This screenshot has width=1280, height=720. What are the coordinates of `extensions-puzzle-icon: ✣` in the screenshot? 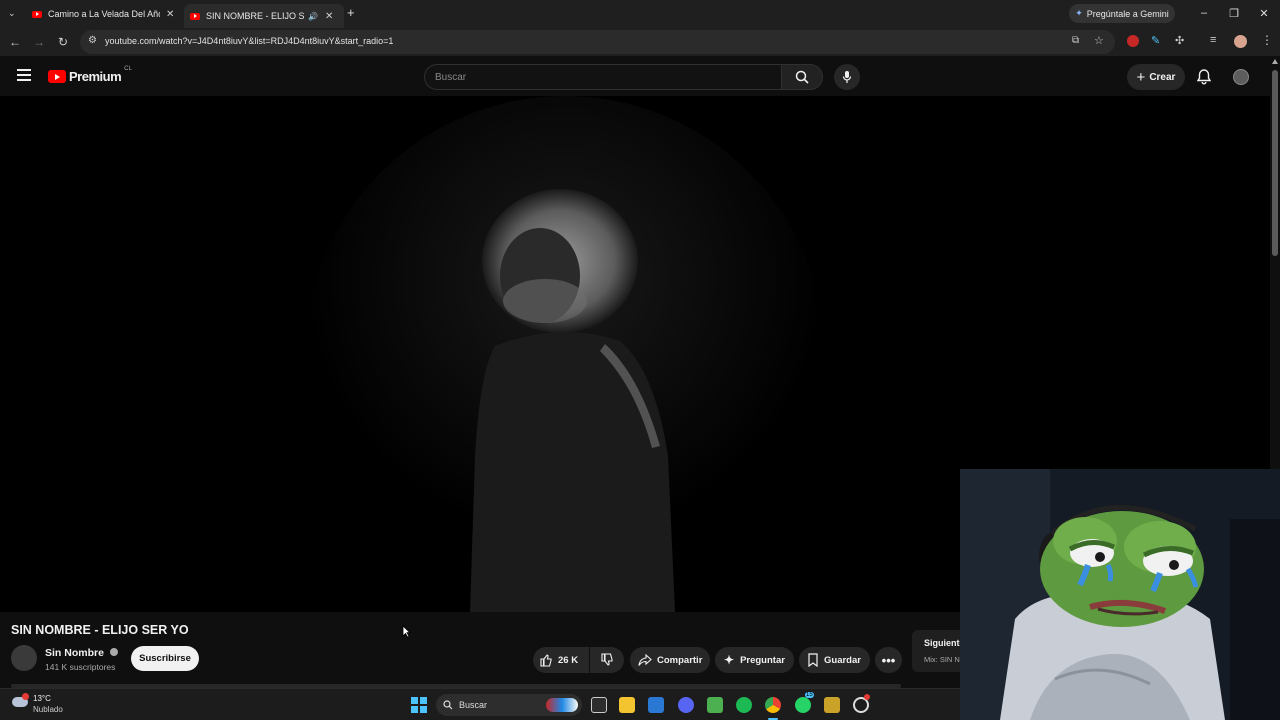 It's located at (1179, 40).